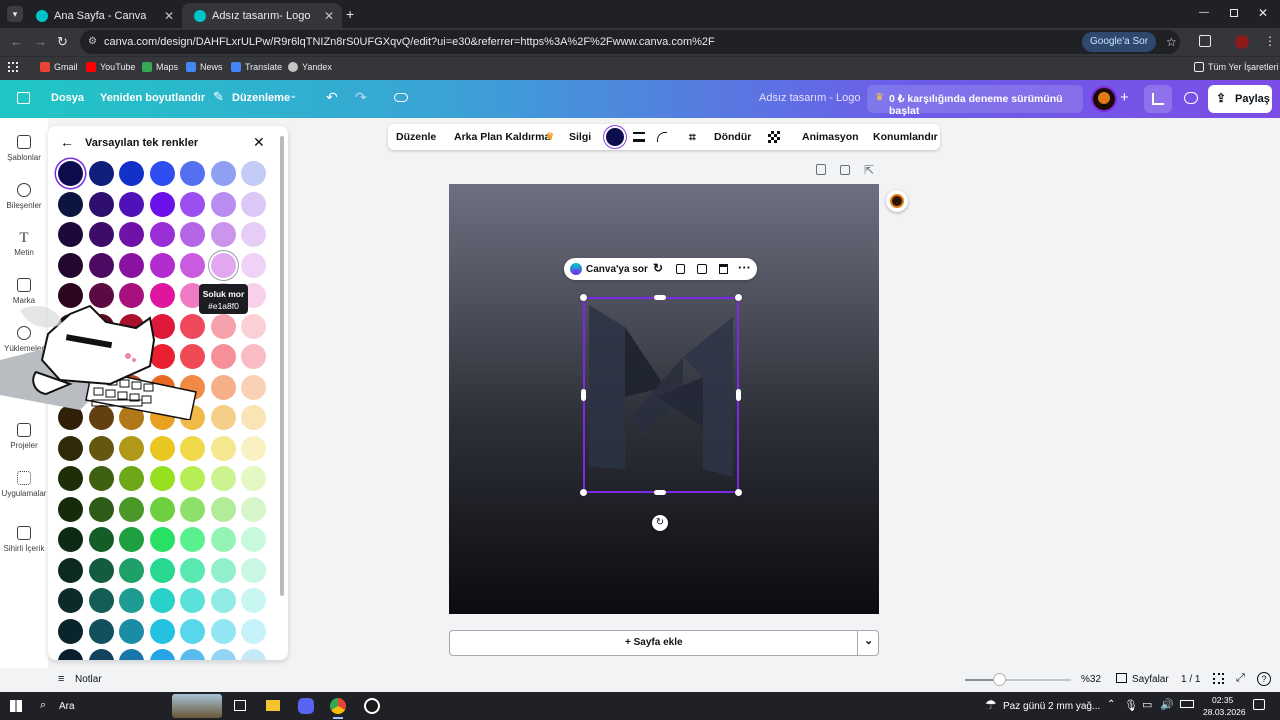 This screenshot has height=720, width=1280. Describe the element at coordinates (416, 137) in the screenshot. I see `edit-button: Düzenle` at that location.